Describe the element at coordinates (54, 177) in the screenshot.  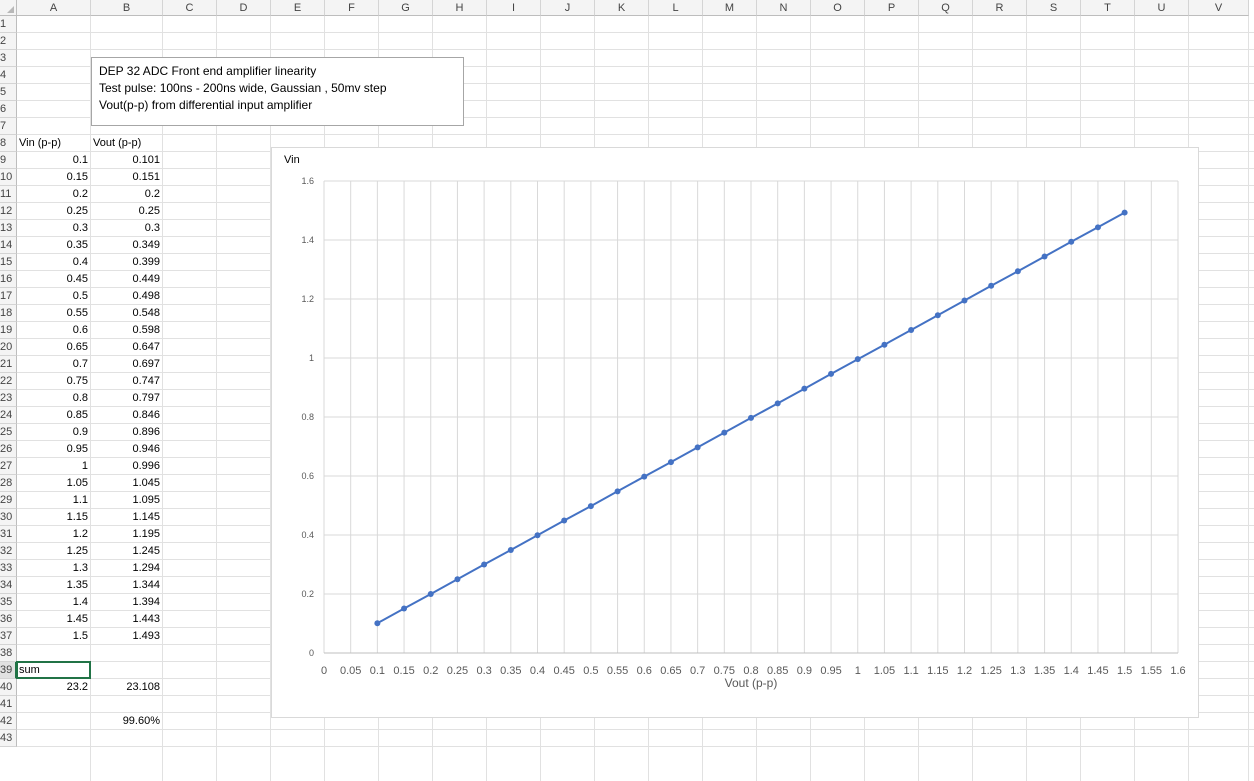
I see `vin-cell: 0.15` at that location.